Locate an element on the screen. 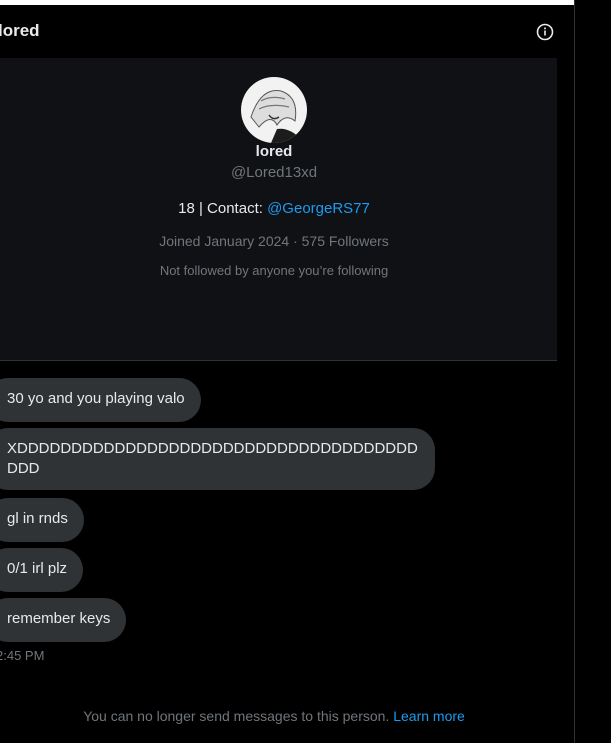 The width and height of the screenshot is (611, 743). profile-bio: 18 | Contact: @GeorgeRS77 is located at coordinates (274, 208).